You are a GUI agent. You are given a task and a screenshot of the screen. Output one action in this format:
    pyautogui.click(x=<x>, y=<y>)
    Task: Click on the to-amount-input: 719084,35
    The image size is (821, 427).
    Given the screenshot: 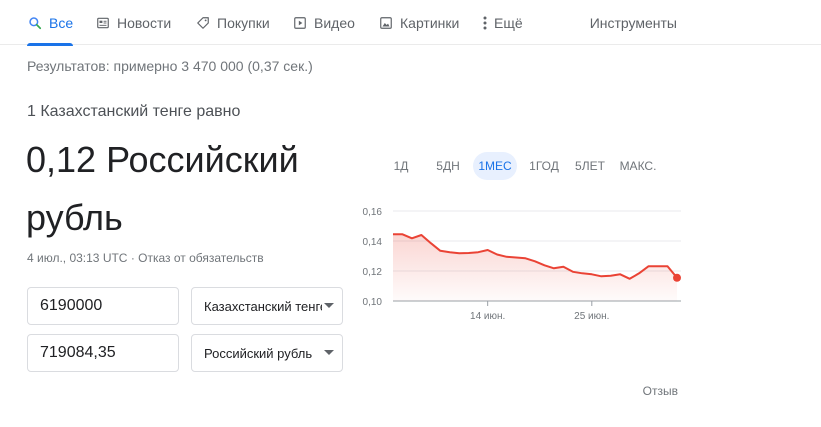 What is the action you would take?
    pyautogui.click(x=103, y=353)
    